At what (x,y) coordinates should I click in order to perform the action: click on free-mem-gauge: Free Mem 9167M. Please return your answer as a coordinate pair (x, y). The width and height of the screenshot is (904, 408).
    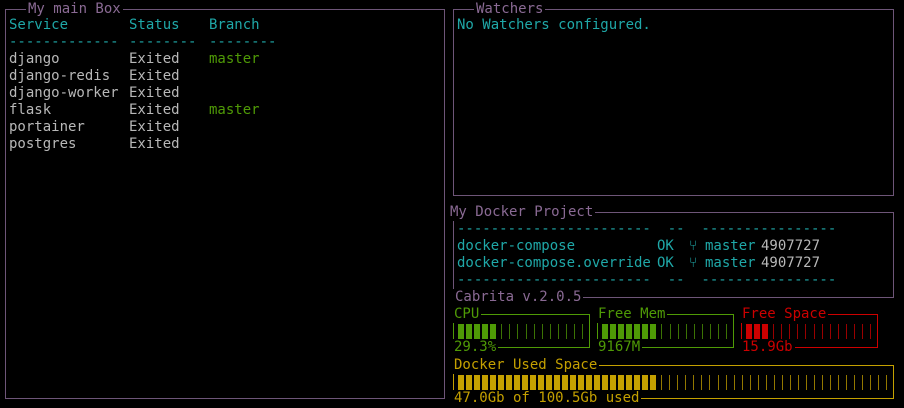
    Looking at the image, I should click on (665, 331).